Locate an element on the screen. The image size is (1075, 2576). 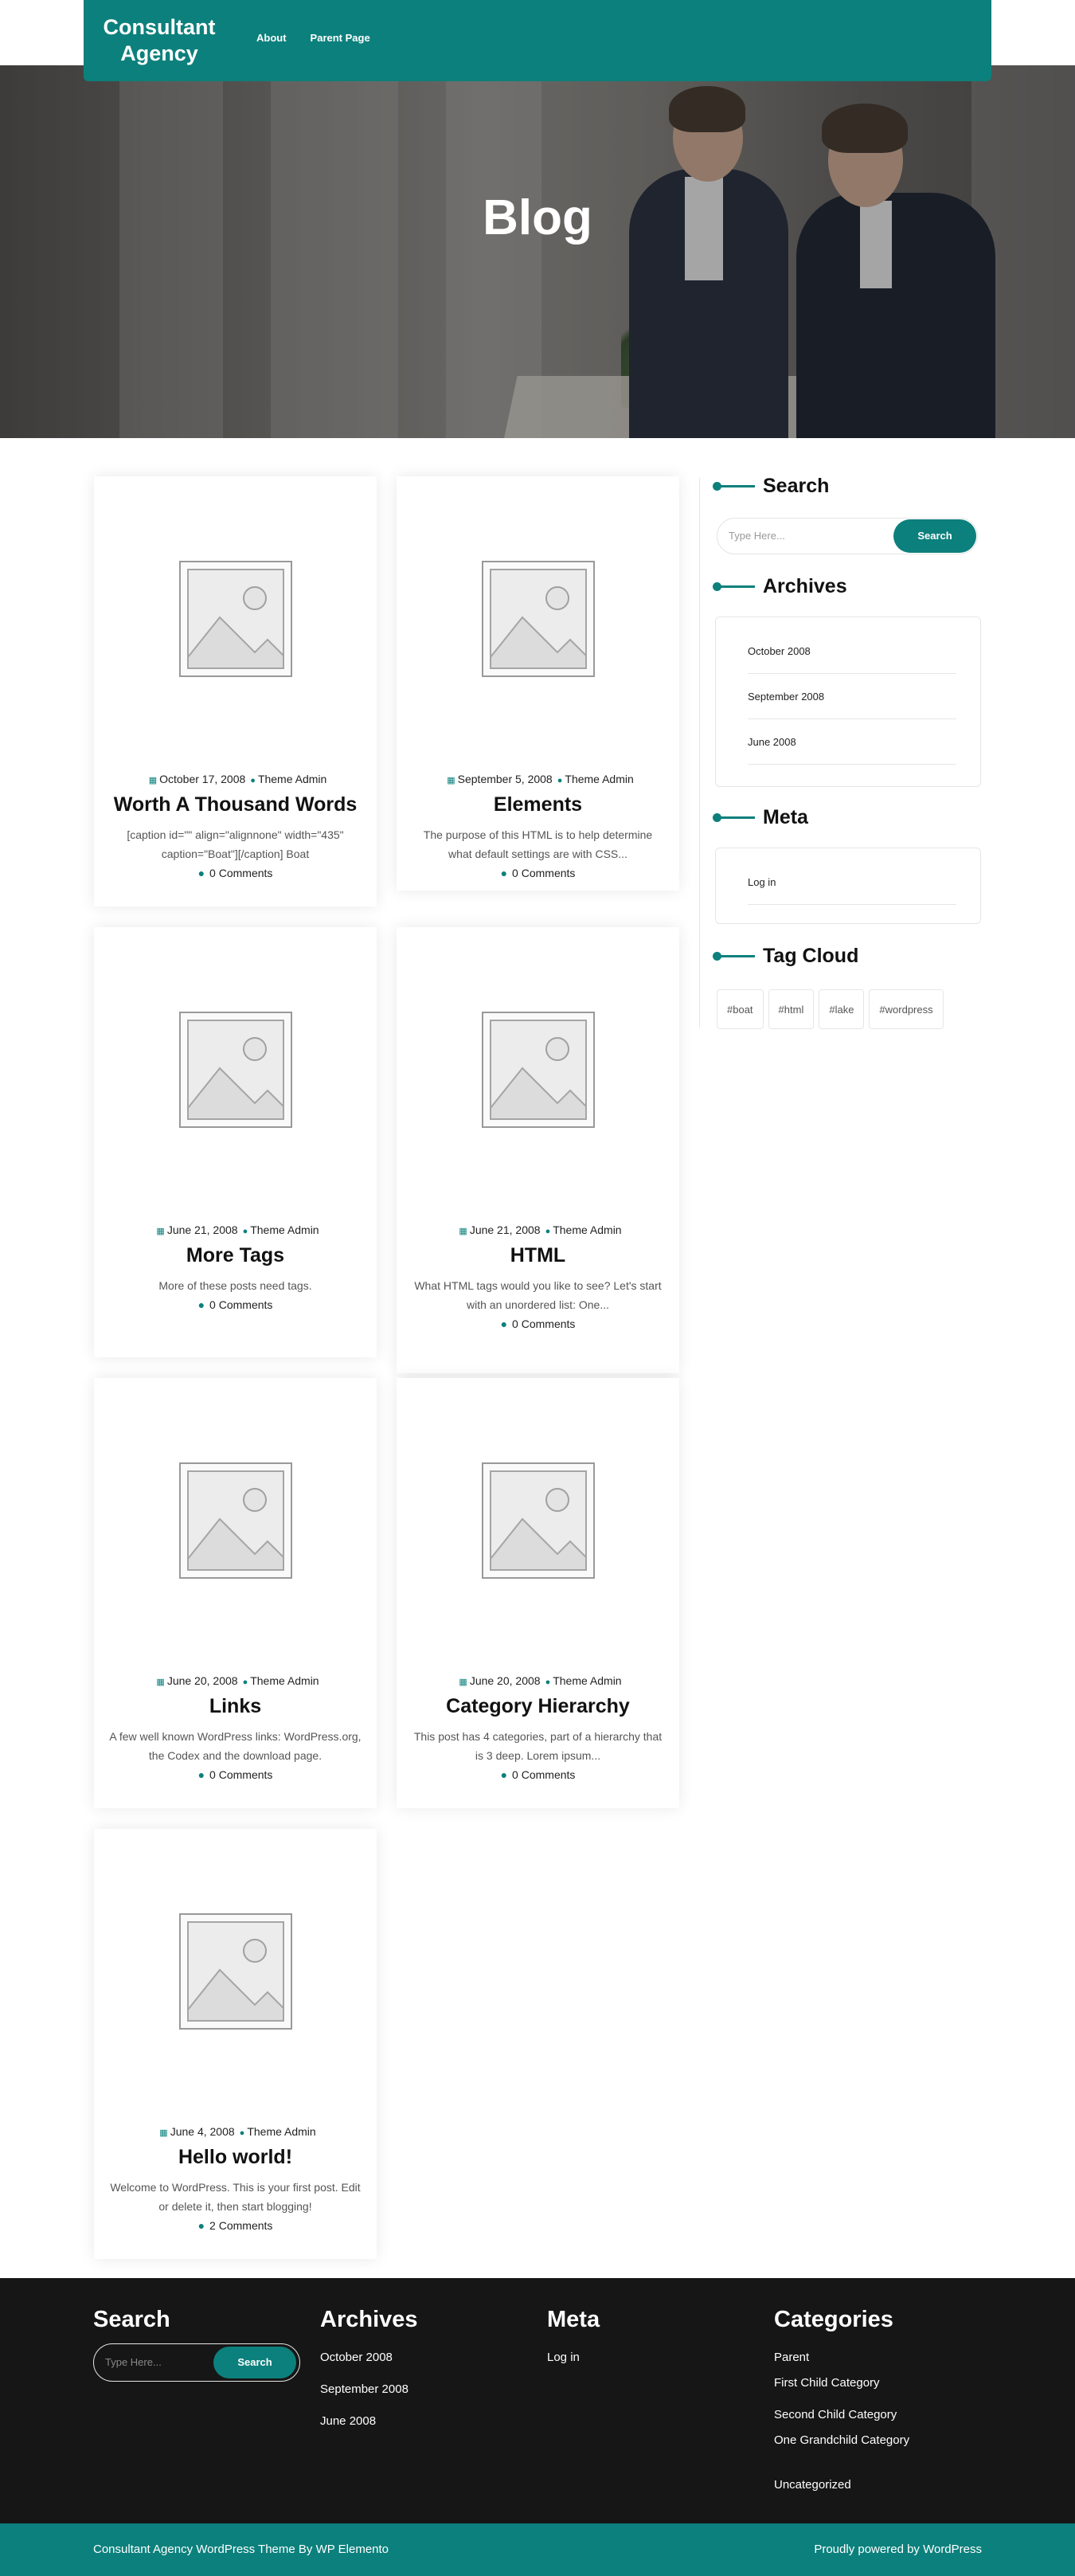
archive-link: June 2008 is located at coordinates (852, 742).